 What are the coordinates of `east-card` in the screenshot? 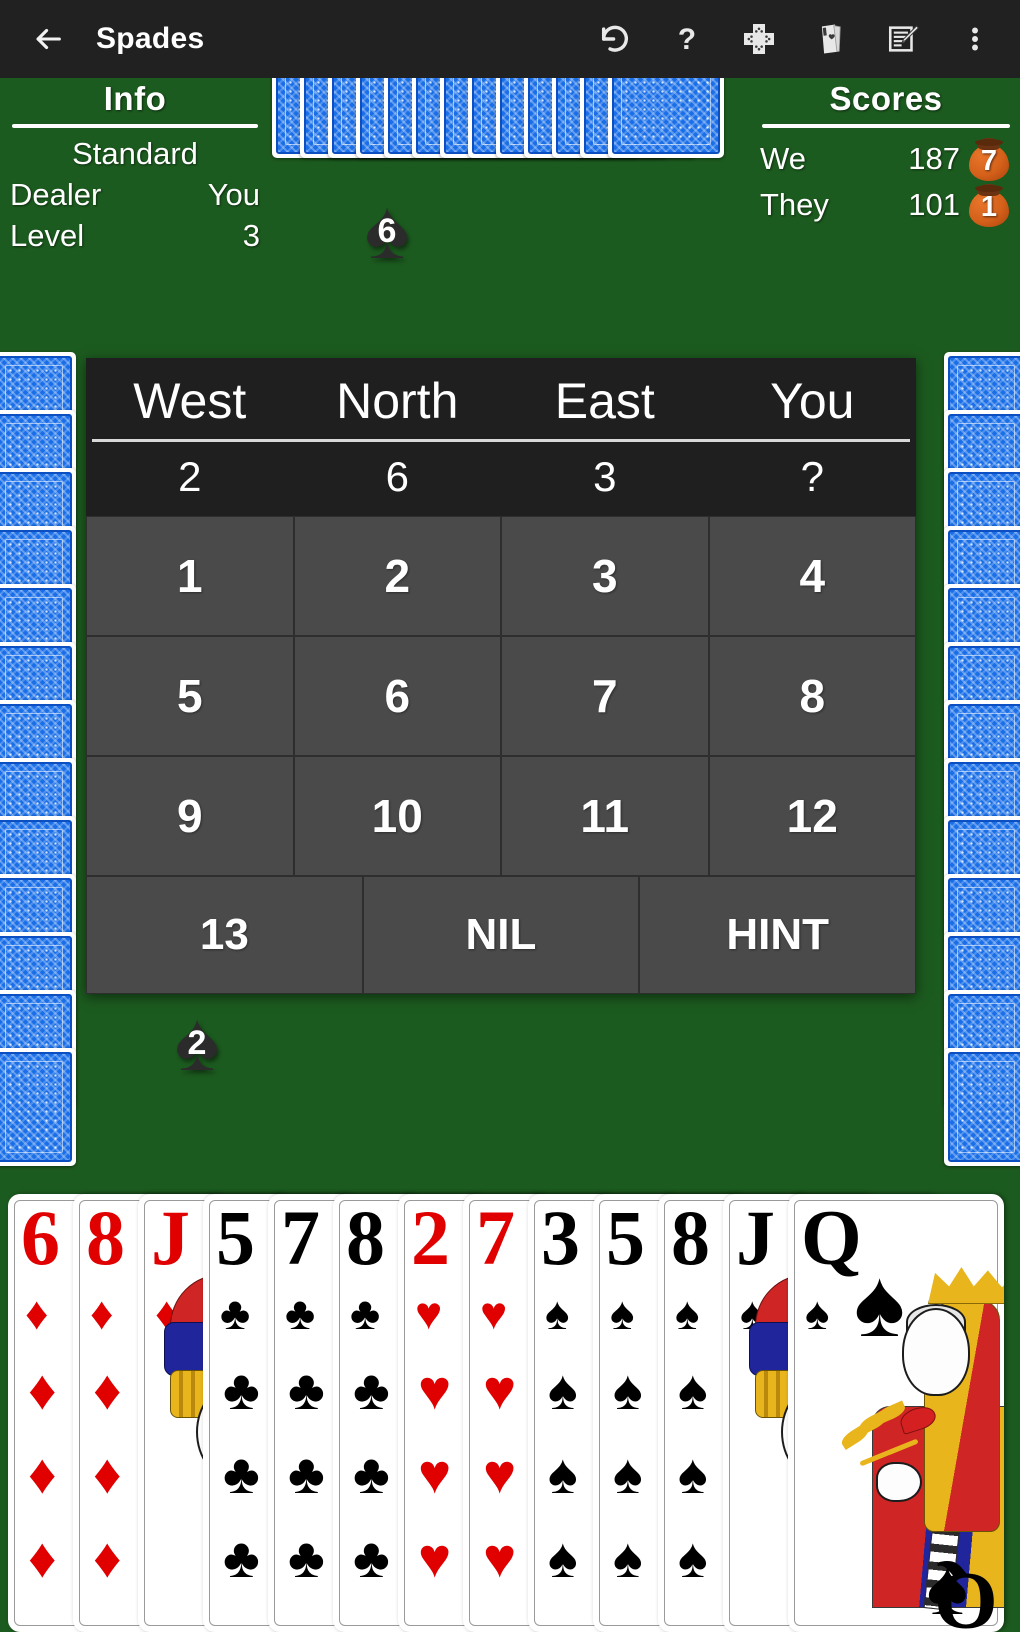 It's located at (982, 1107).